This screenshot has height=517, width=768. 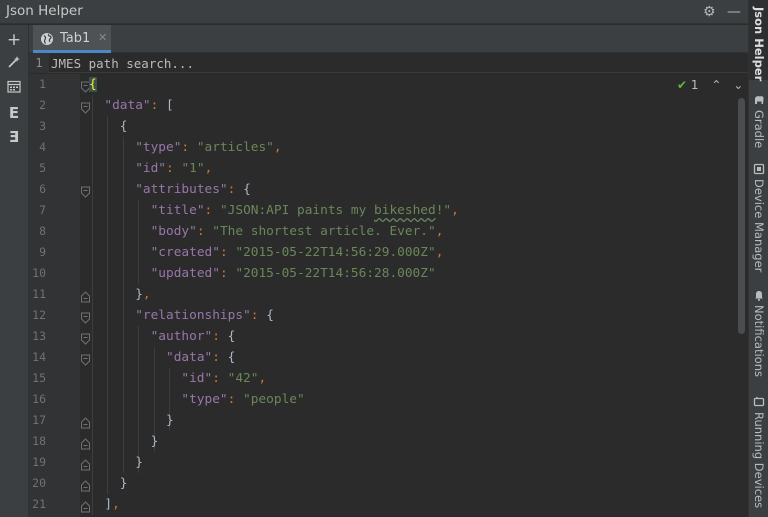 What do you see at coordinates (39, 315) in the screenshot?
I see `line-number: 12` at bounding box center [39, 315].